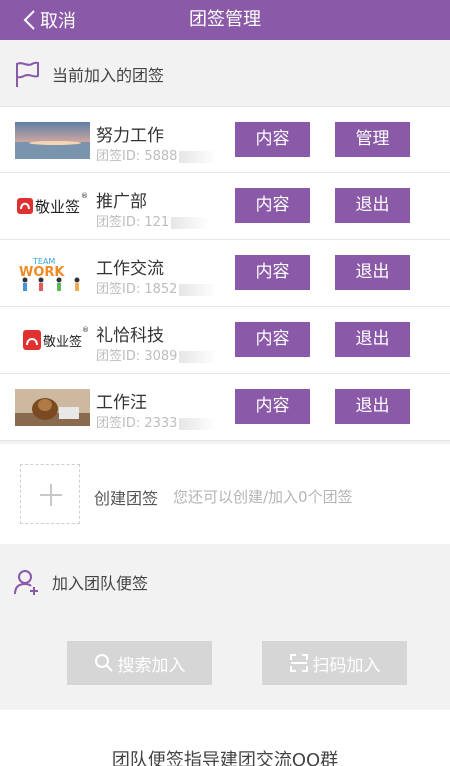 This screenshot has height=766, width=450. What do you see at coordinates (151, 665) in the screenshot?
I see `search-join-label: 搜索加入` at bounding box center [151, 665].